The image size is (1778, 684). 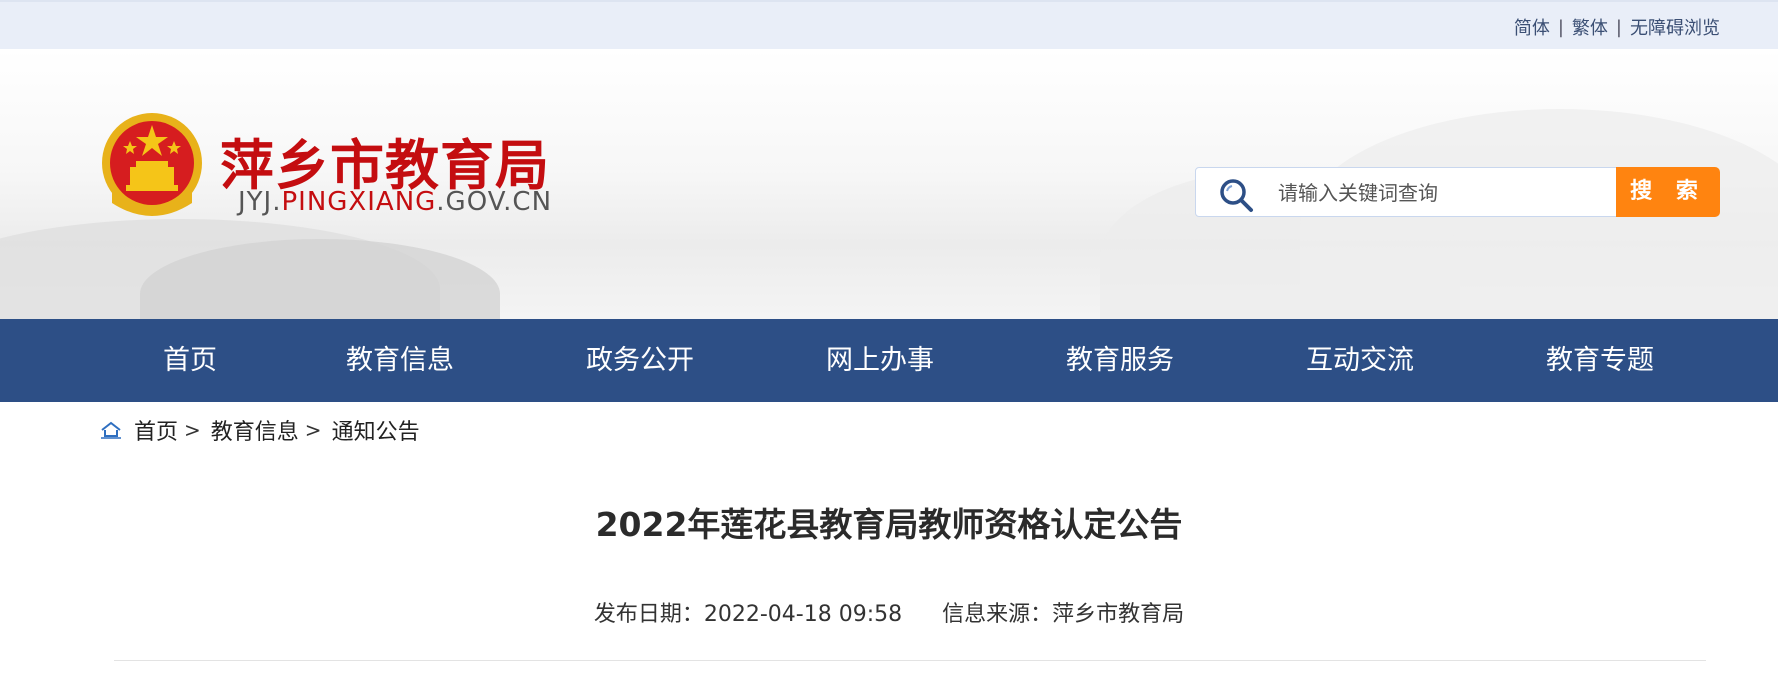 I want to click on info-source: 信息来源：萍乡市教育局, so click(x=1063, y=614).